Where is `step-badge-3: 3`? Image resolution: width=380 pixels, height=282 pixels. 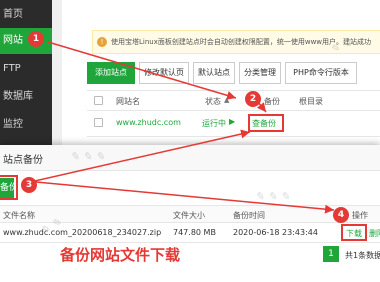
step-badge-3: 3 is located at coordinates (29, 185).